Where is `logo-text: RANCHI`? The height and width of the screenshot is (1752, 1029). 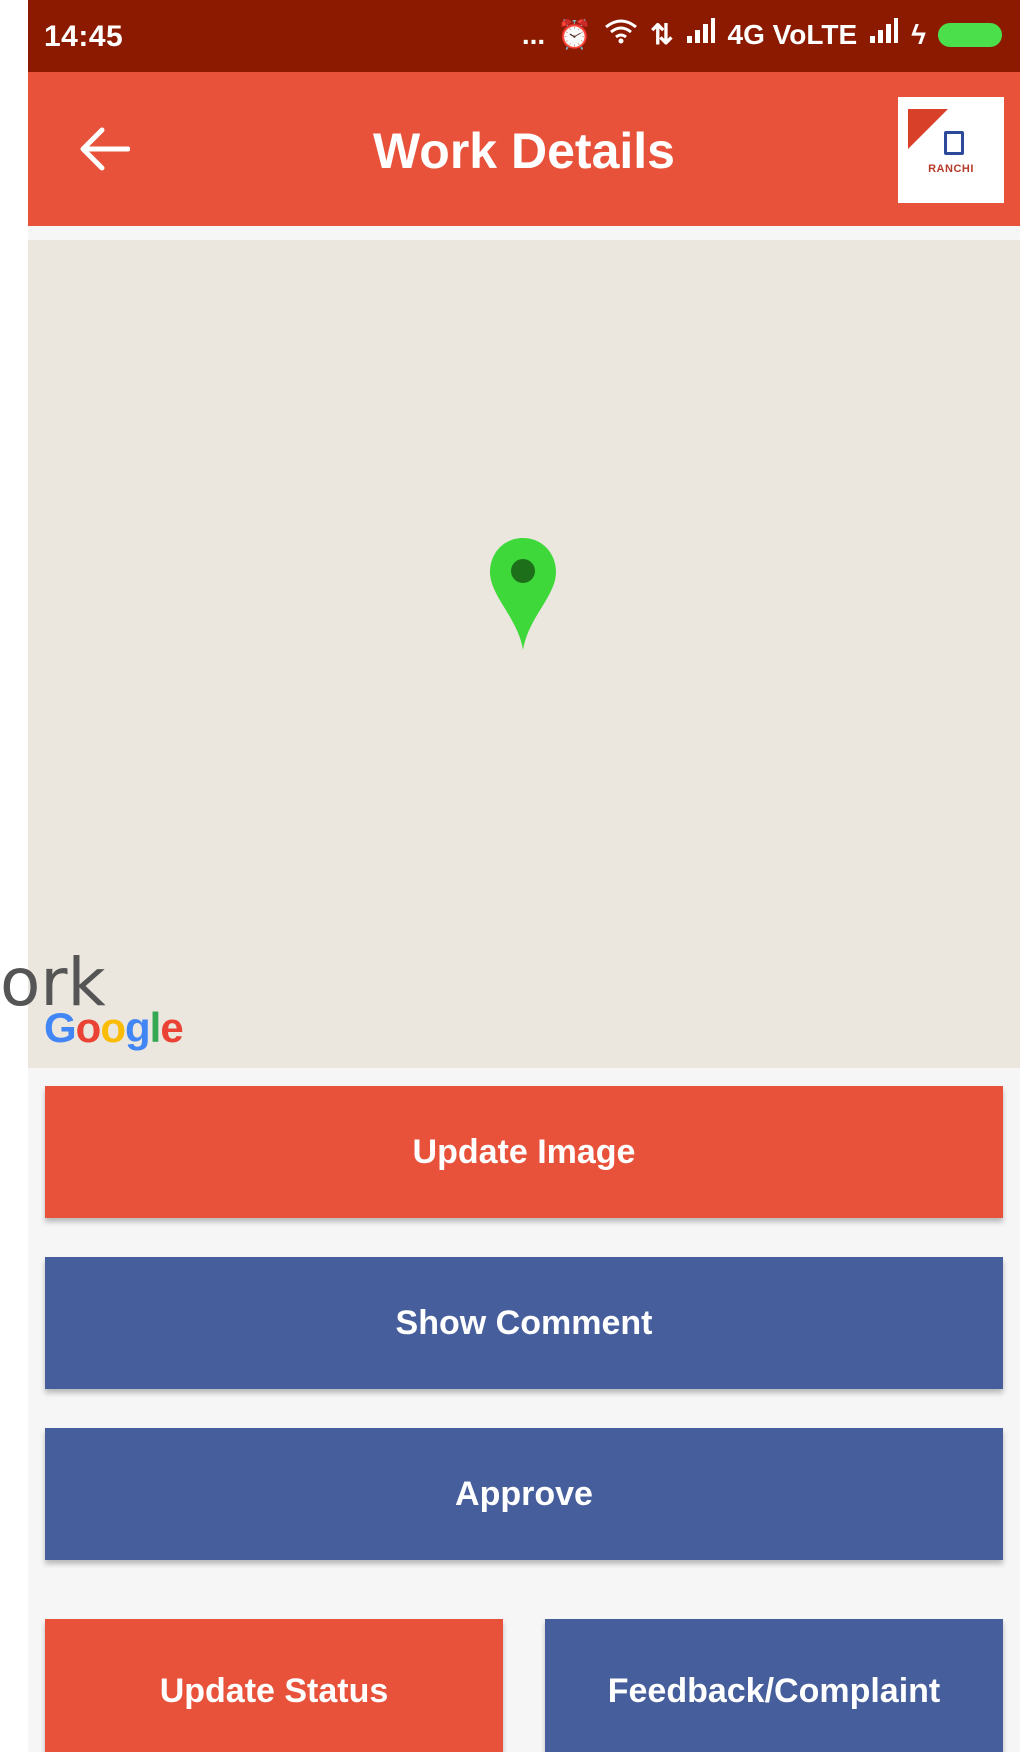 logo-text: RANCHI is located at coordinates (951, 169).